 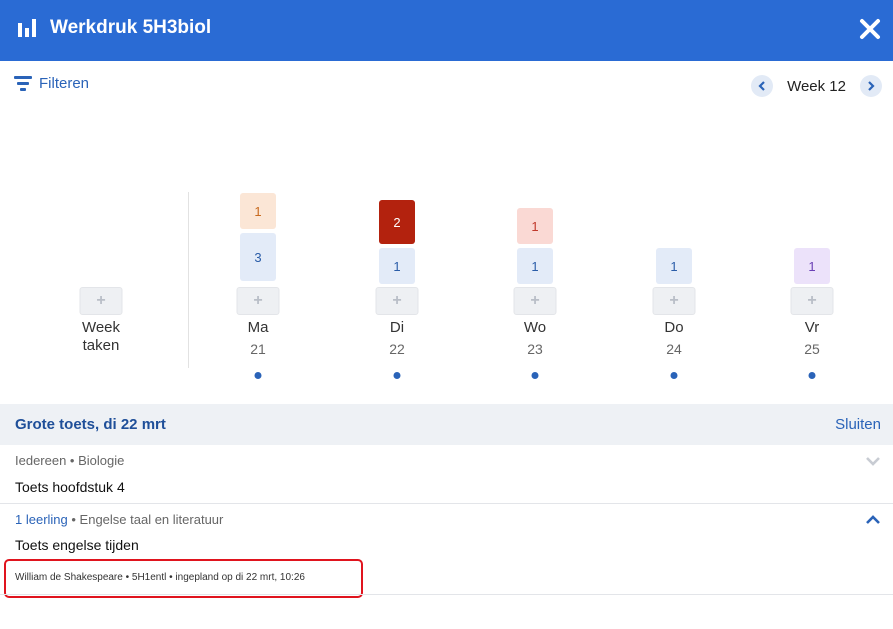 What do you see at coordinates (870, 29) in the screenshot?
I see `close-icon` at bounding box center [870, 29].